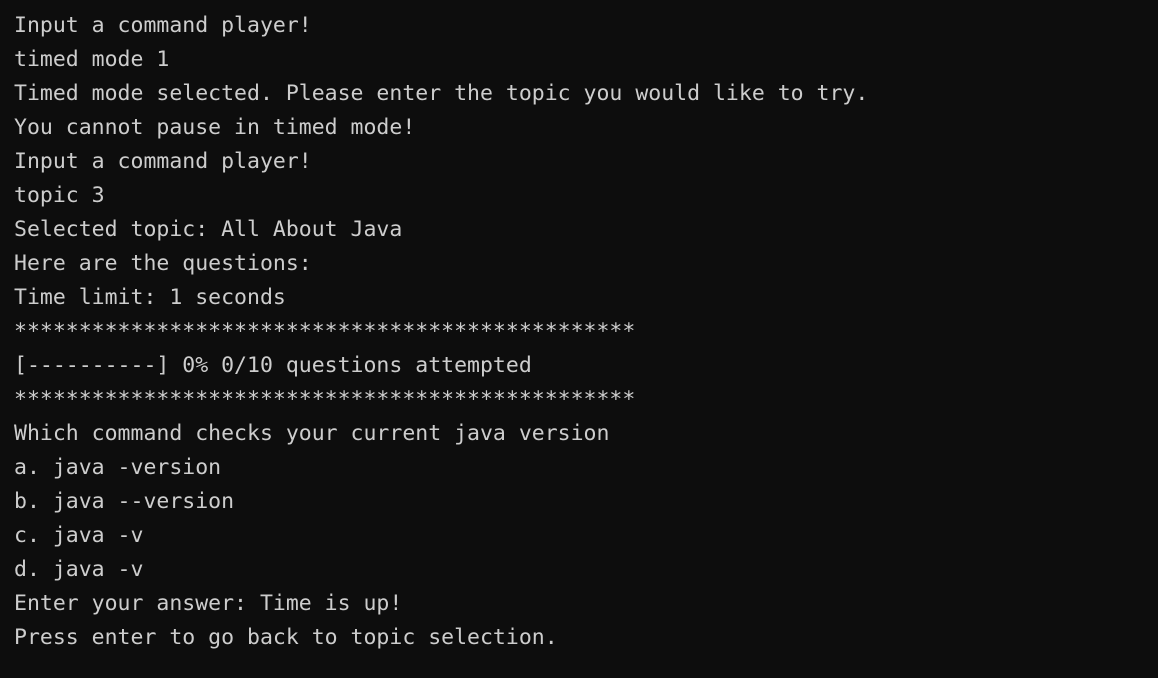  I want to click on terminal-line-option-b: b. java --version, so click(124, 501).